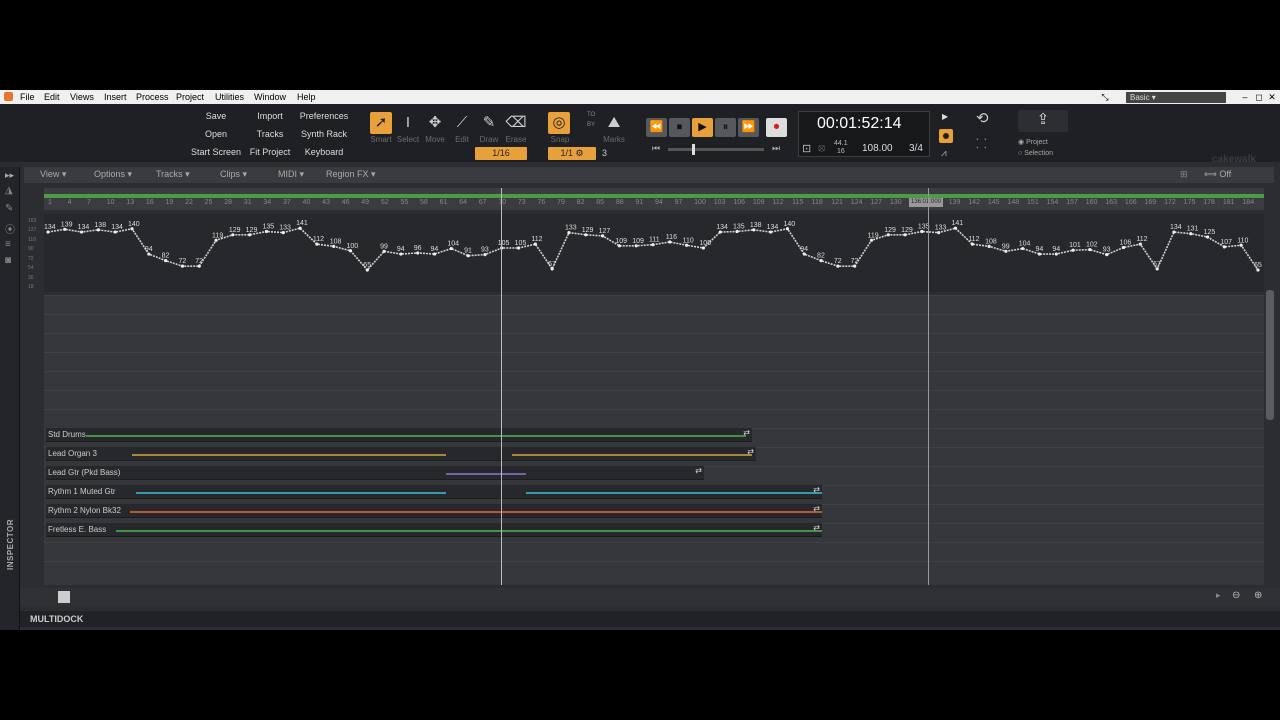 This screenshot has height=720, width=1280. Describe the element at coordinates (516, 123) in the screenshot. I see `erase-tool-button: ⌫` at that location.